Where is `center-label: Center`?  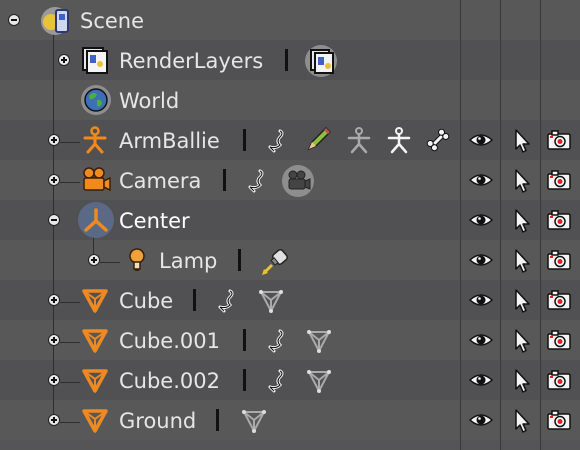
center-label: Center is located at coordinates (154, 221).